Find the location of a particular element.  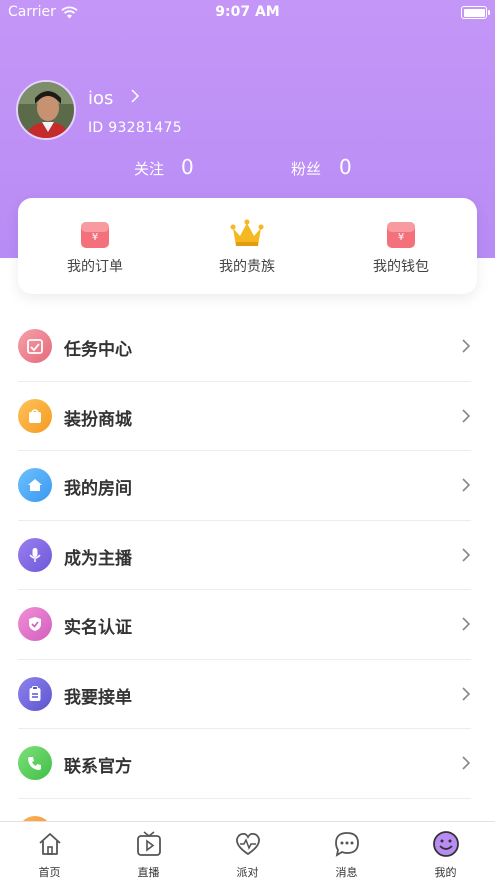

clipboard-icon is located at coordinates (35, 693).